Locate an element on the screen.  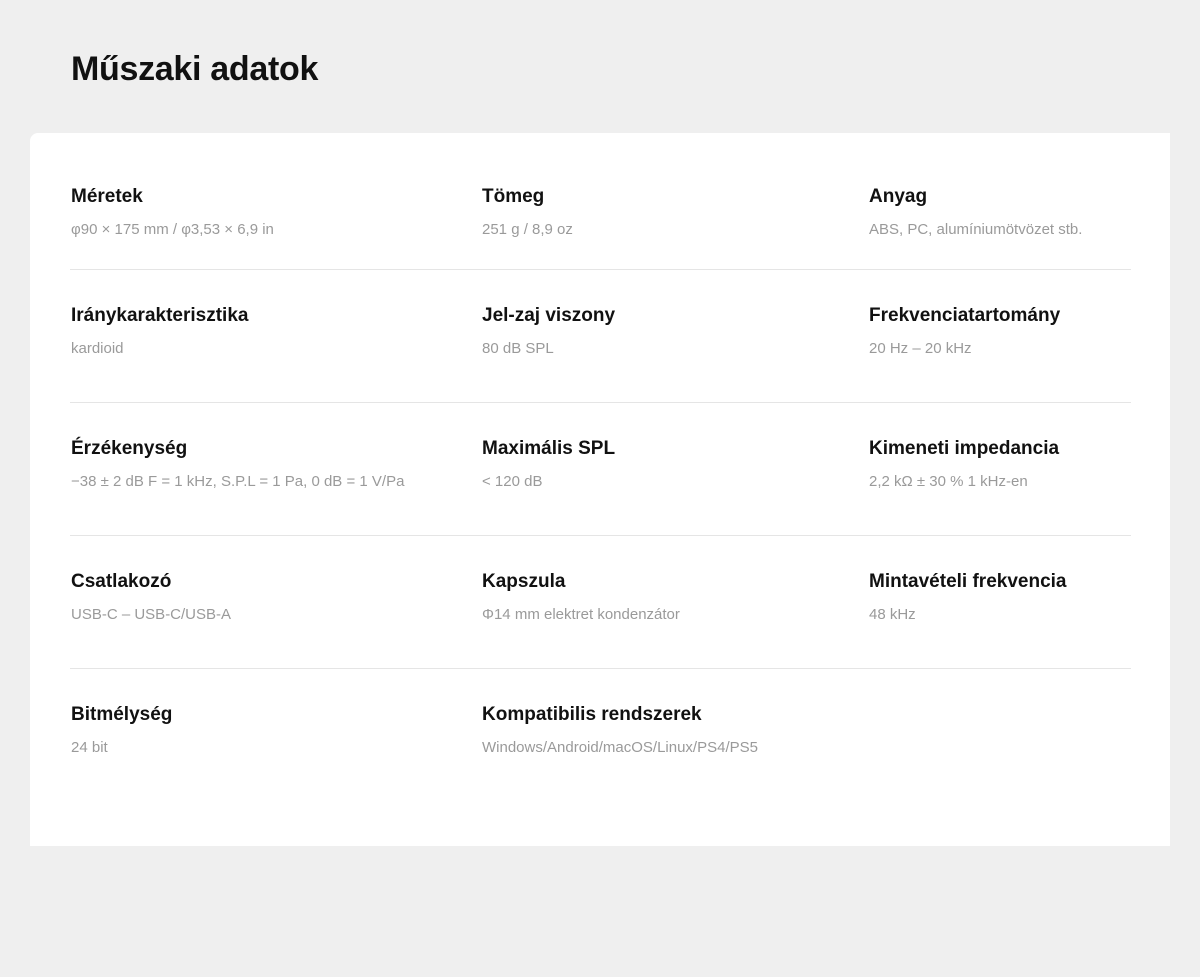
spec-value: 2,2 kΩ ± 30 % 1 kHz-en is located at coordinates (948, 481).